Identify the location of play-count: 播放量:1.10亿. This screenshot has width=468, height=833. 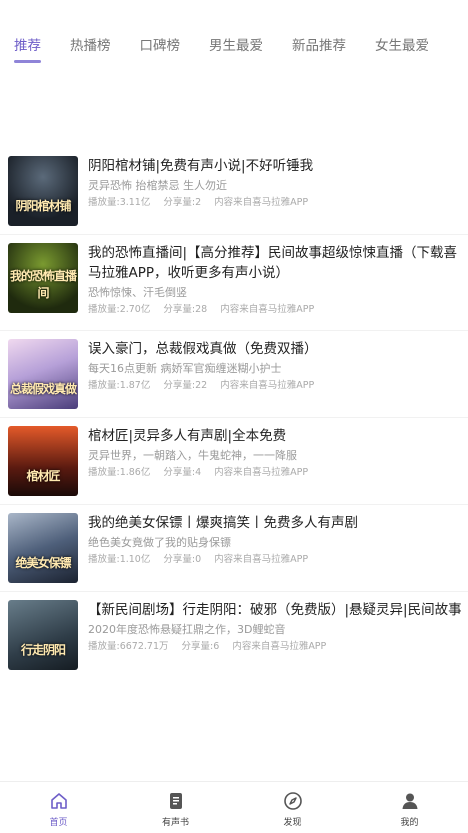
(119, 559).